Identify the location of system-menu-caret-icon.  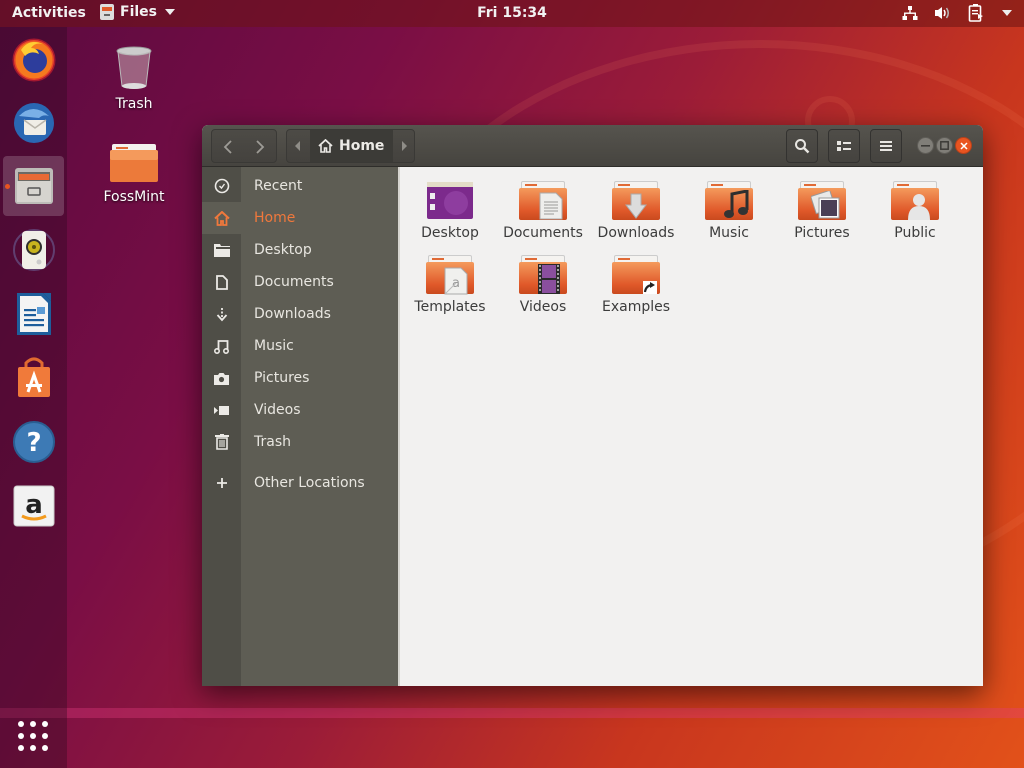
(1007, 13).